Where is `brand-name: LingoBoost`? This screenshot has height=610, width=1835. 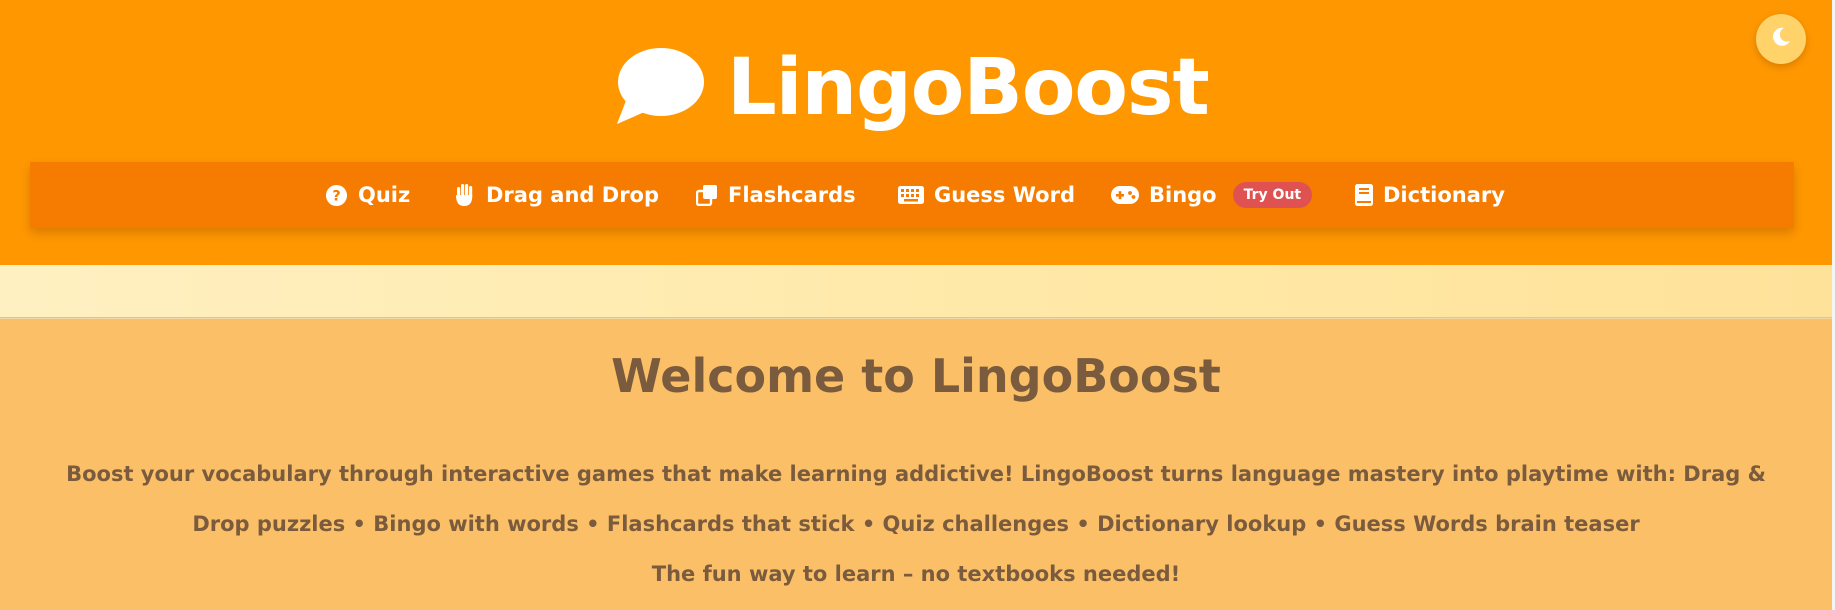 brand-name: LingoBoost is located at coordinates (968, 88).